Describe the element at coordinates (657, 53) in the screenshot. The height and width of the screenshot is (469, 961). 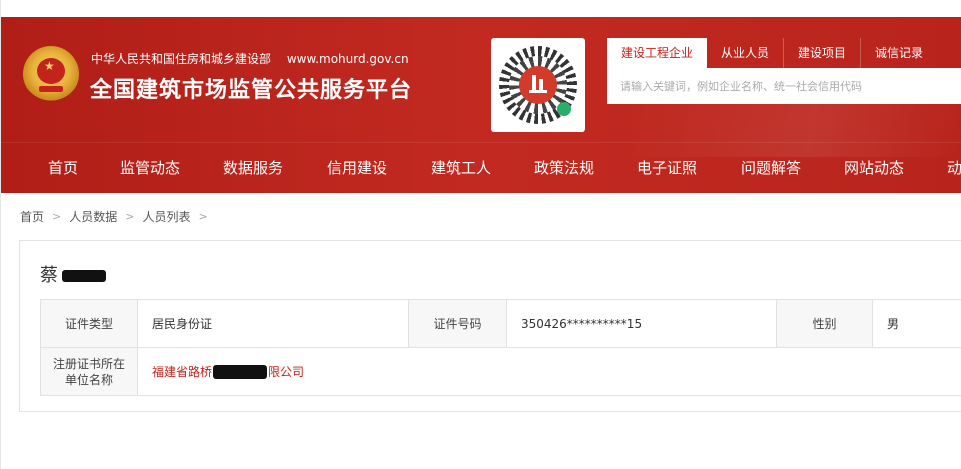
I see `tab-enterprise: 建设工程企业` at that location.